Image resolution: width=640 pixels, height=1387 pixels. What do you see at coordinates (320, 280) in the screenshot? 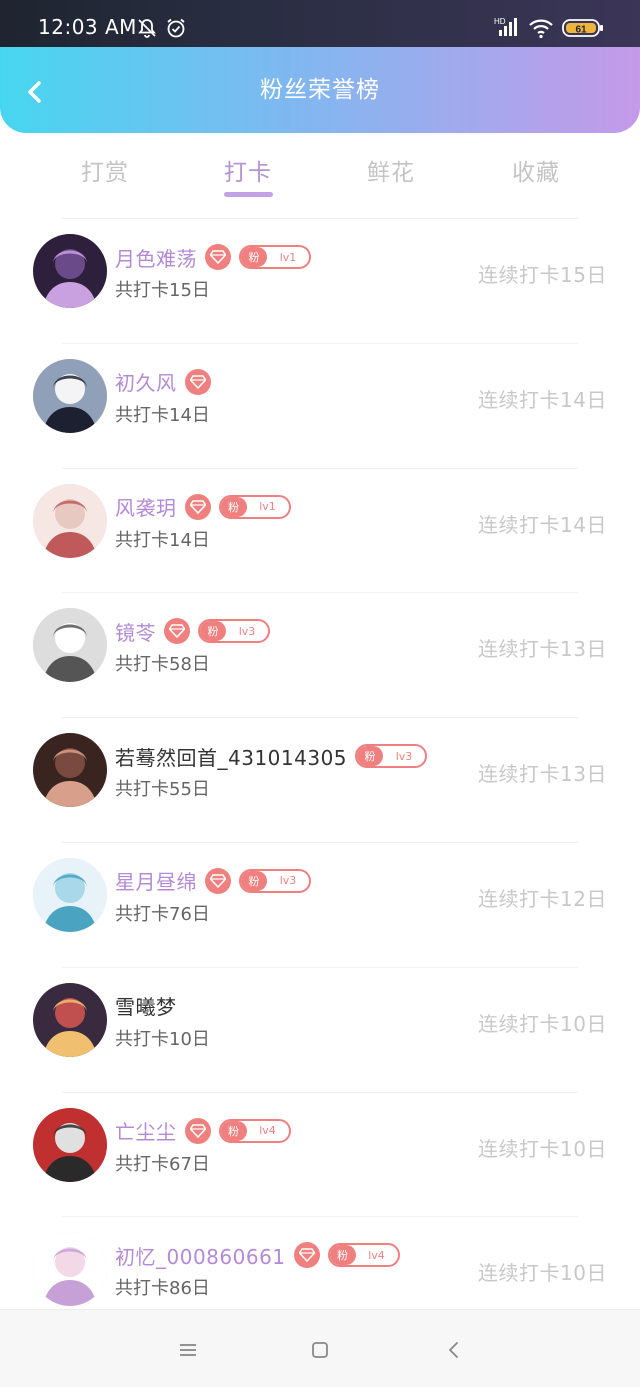
I see `fan-row: 月色难荡 粉 lv1 共打卡15日 连续打卡15日` at bounding box center [320, 280].